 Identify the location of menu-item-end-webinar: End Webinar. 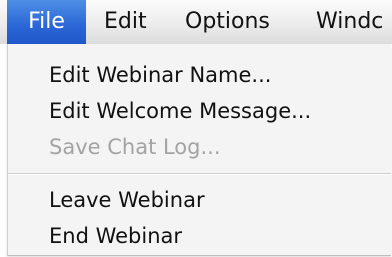
(115, 236).